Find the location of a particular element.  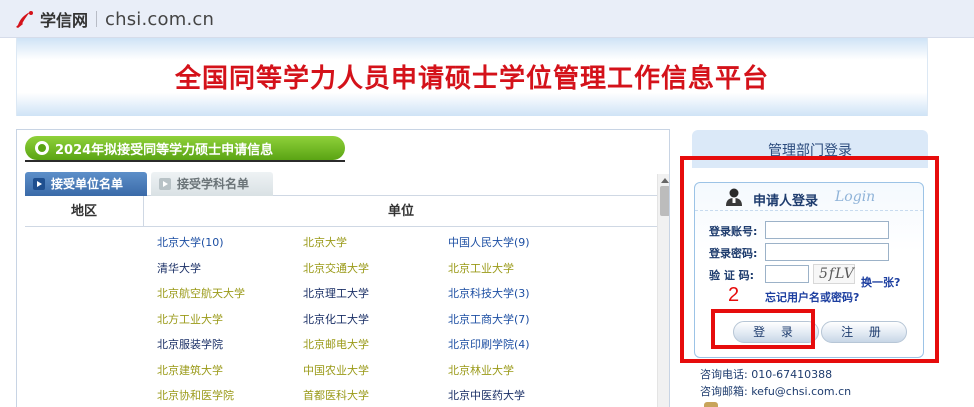

site-logo: 学信网 chsi.com.cn is located at coordinates (114, 19).